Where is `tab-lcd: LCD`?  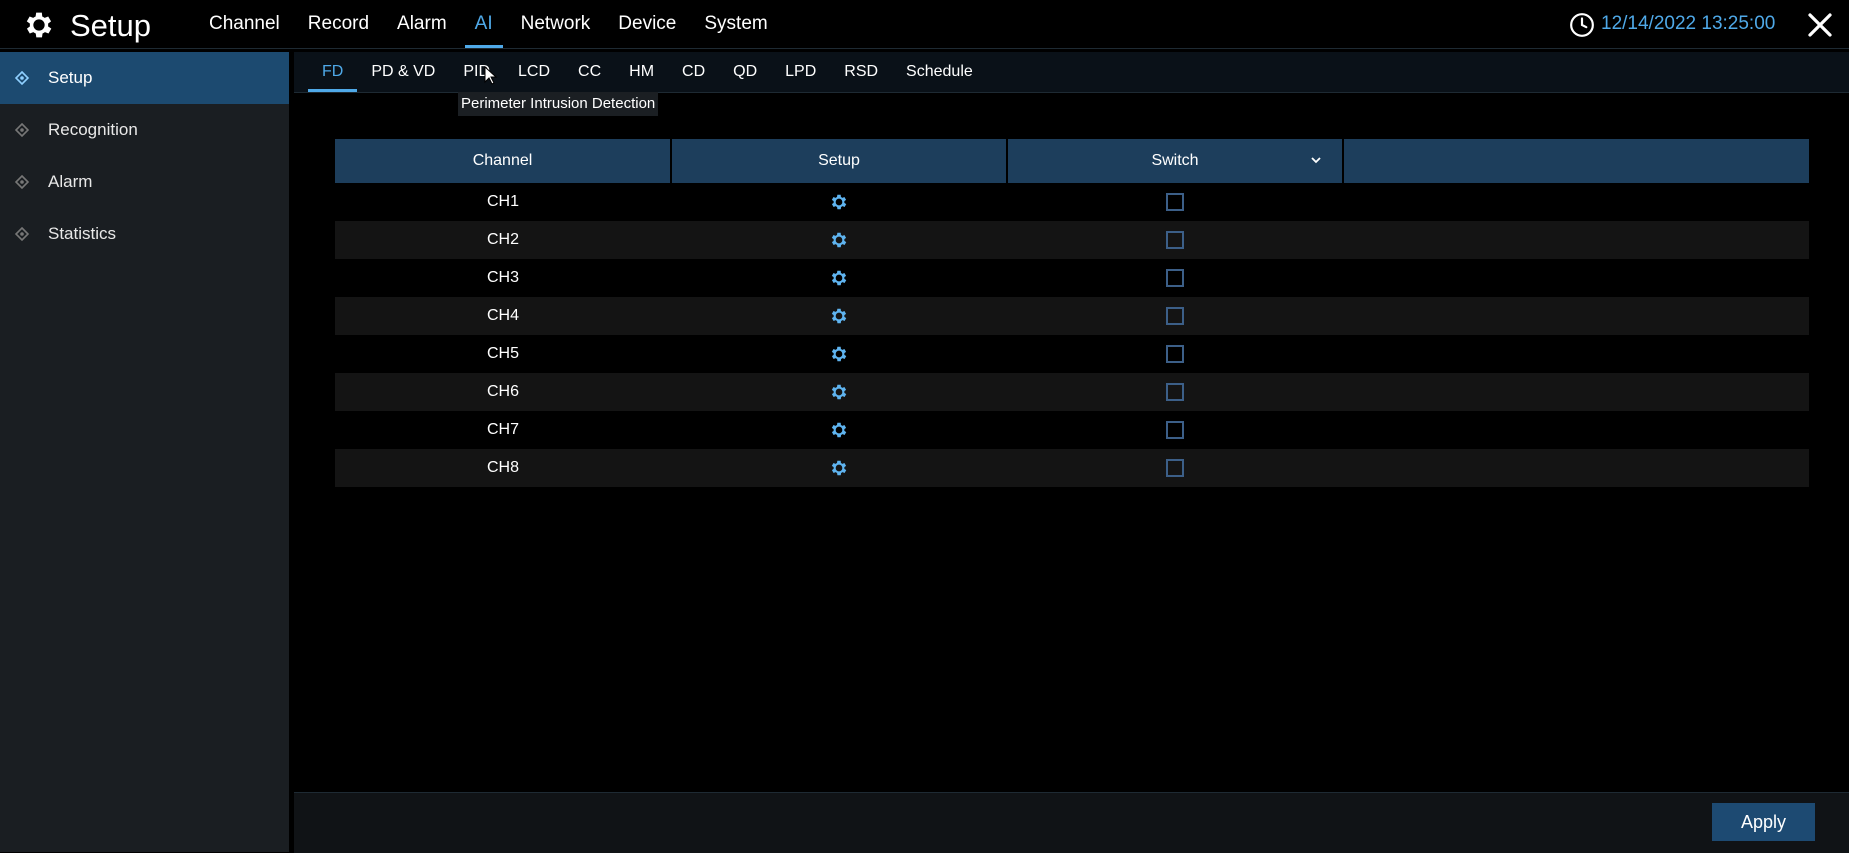
tab-lcd: LCD is located at coordinates (534, 72).